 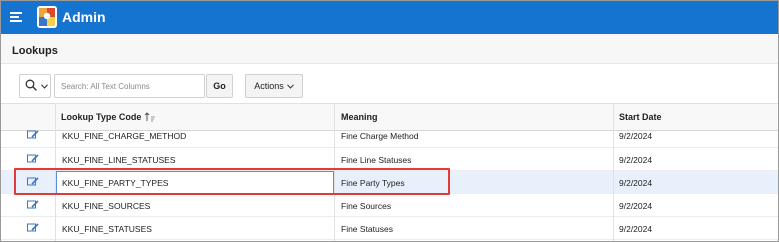 I want to click on lookup-type-code-cell: KKU_FINE_LINE_STATUSES, so click(x=119, y=160).